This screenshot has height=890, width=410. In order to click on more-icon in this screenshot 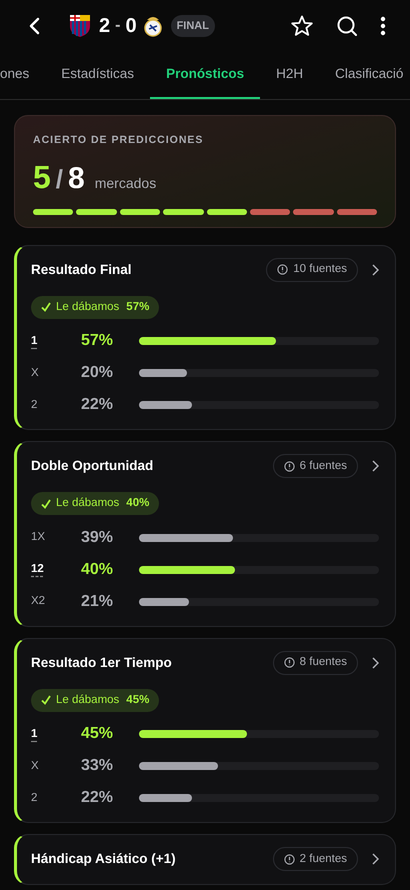, I will do `click(383, 26)`.